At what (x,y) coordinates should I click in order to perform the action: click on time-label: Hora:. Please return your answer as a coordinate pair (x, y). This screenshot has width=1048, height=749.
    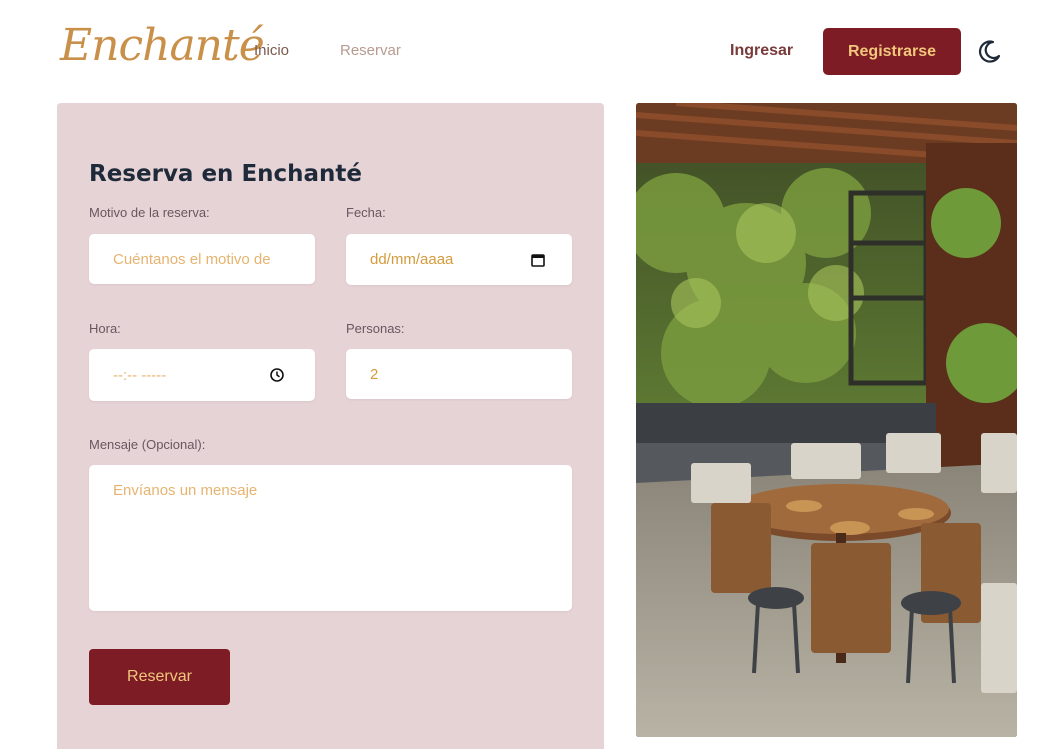
    Looking at the image, I should click on (105, 328).